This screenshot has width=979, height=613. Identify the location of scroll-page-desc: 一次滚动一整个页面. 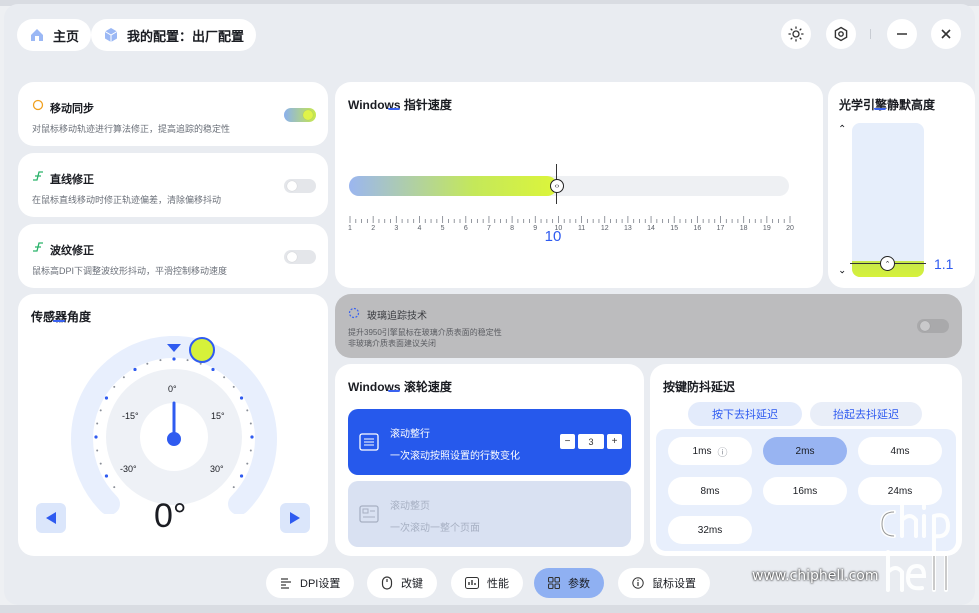
(435, 528).